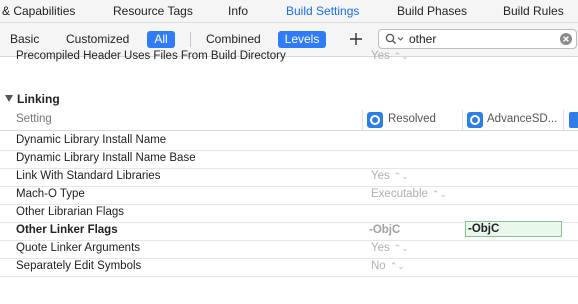 This screenshot has width=578, height=304. What do you see at coordinates (97, 39) in the screenshot?
I see `customized-filter-button: Customized` at bounding box center [97, 39].